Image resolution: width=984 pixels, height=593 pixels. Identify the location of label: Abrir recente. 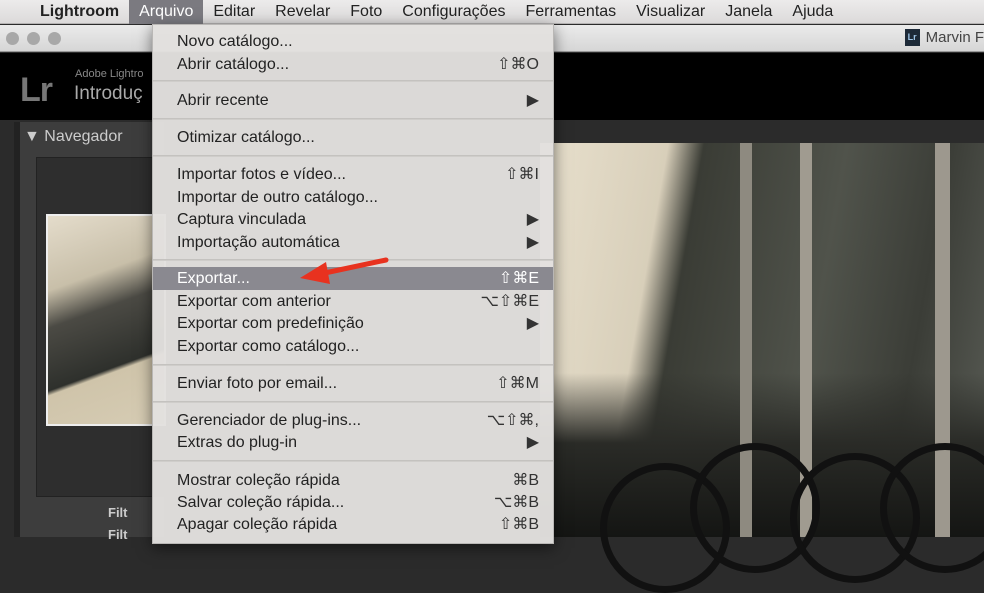
(223, 100).